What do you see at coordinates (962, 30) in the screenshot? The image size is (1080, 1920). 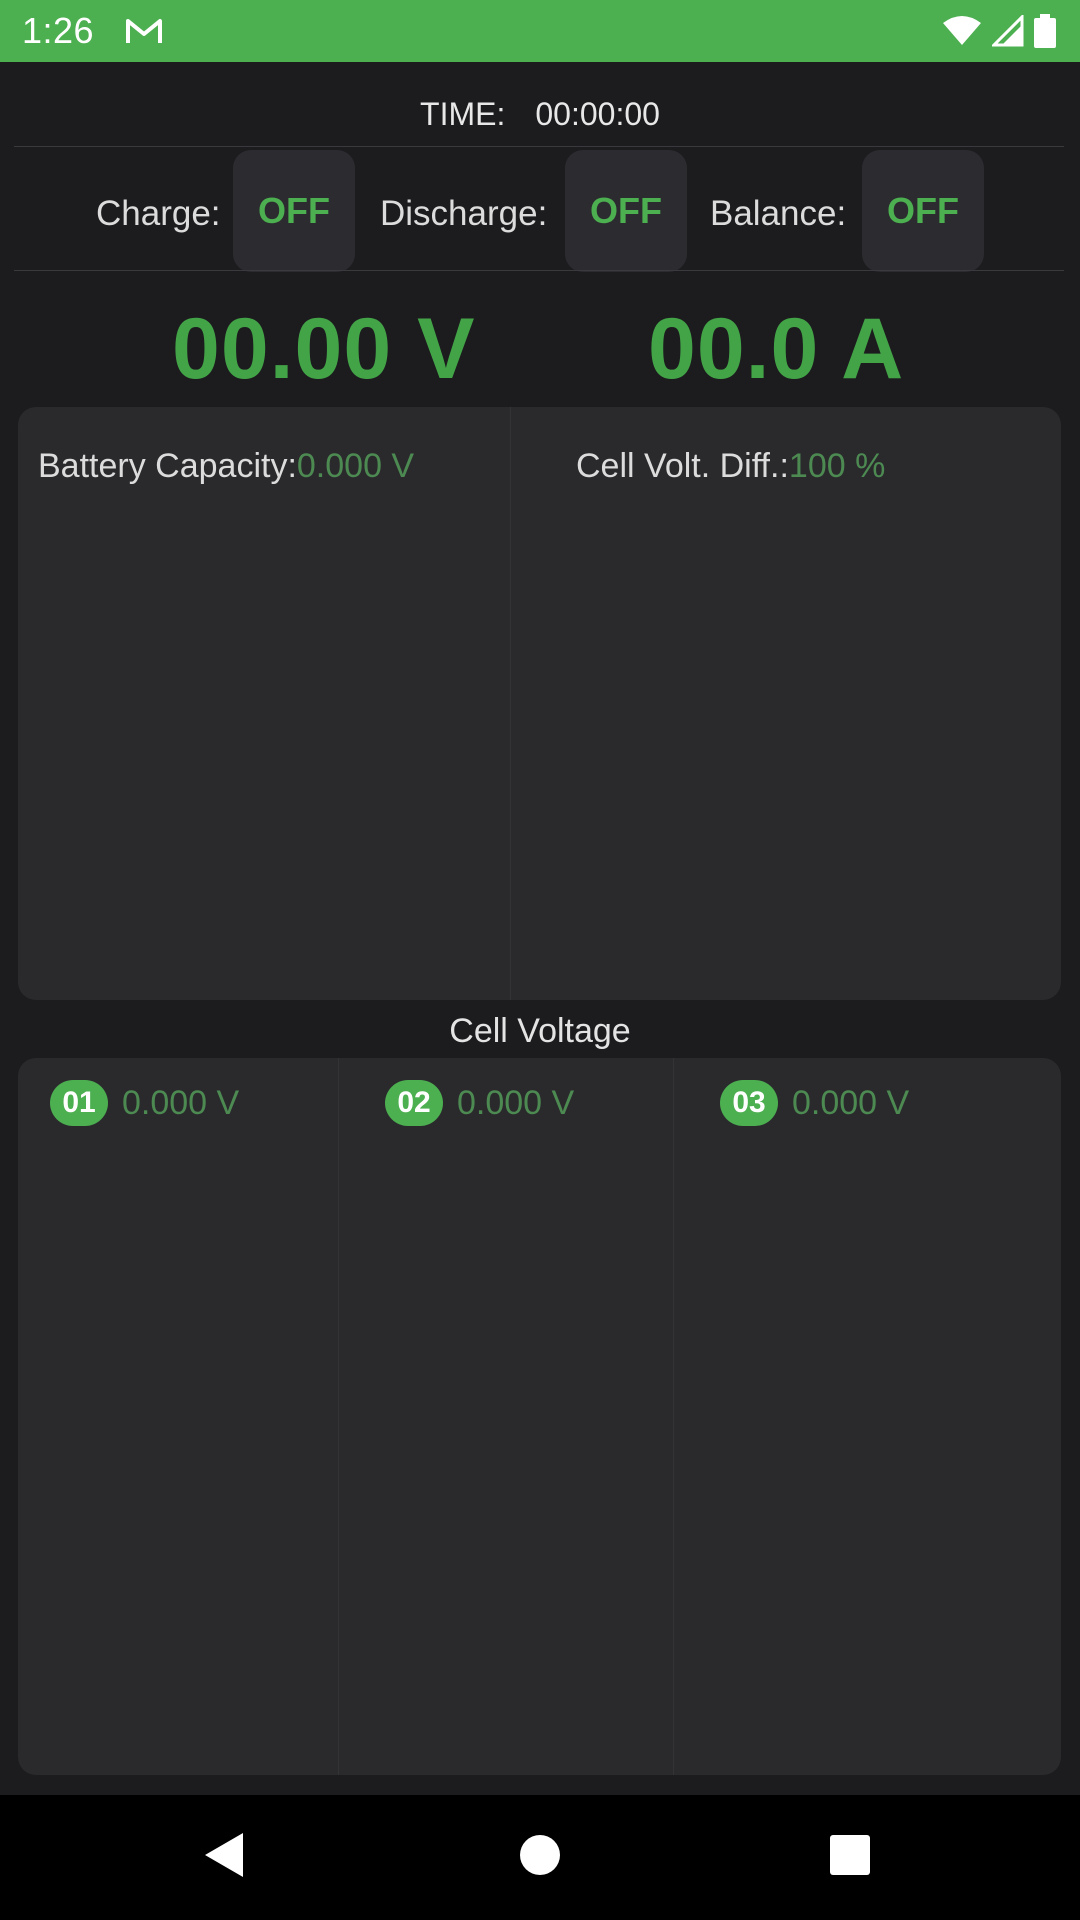 I see `wifi-icon` at bounding box center [962, 30].